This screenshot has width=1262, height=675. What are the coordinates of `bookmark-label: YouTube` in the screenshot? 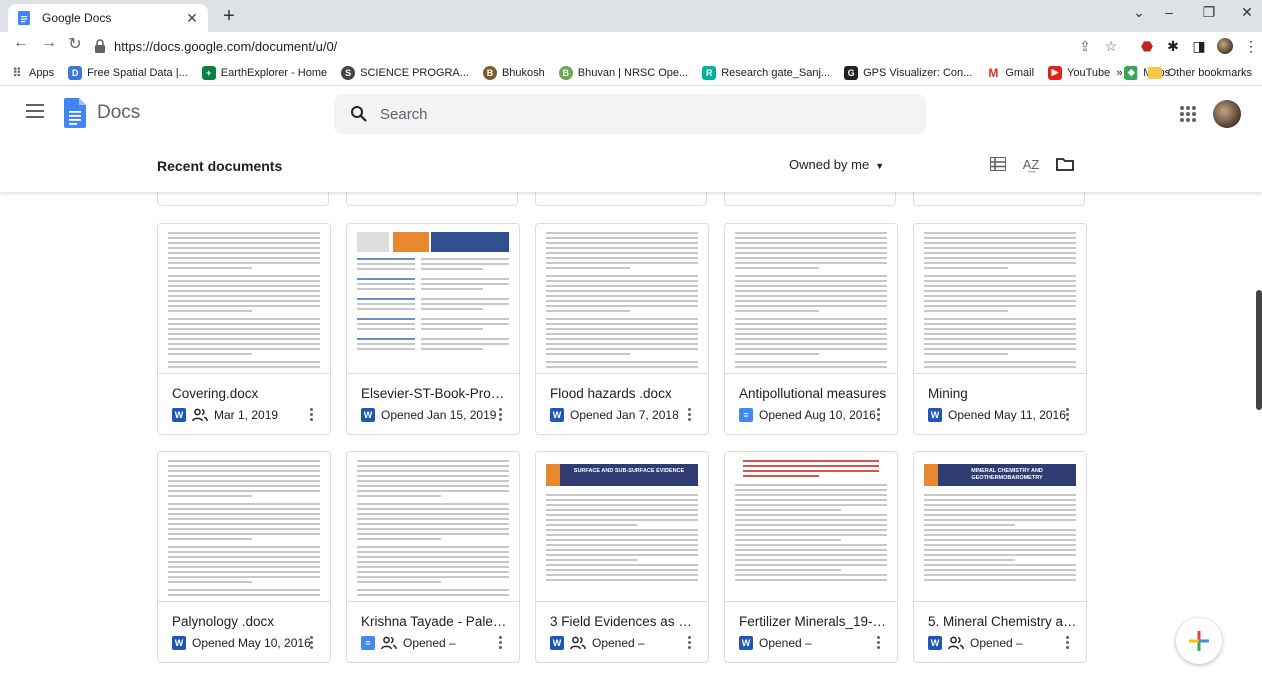 It's located at (1089, 72).